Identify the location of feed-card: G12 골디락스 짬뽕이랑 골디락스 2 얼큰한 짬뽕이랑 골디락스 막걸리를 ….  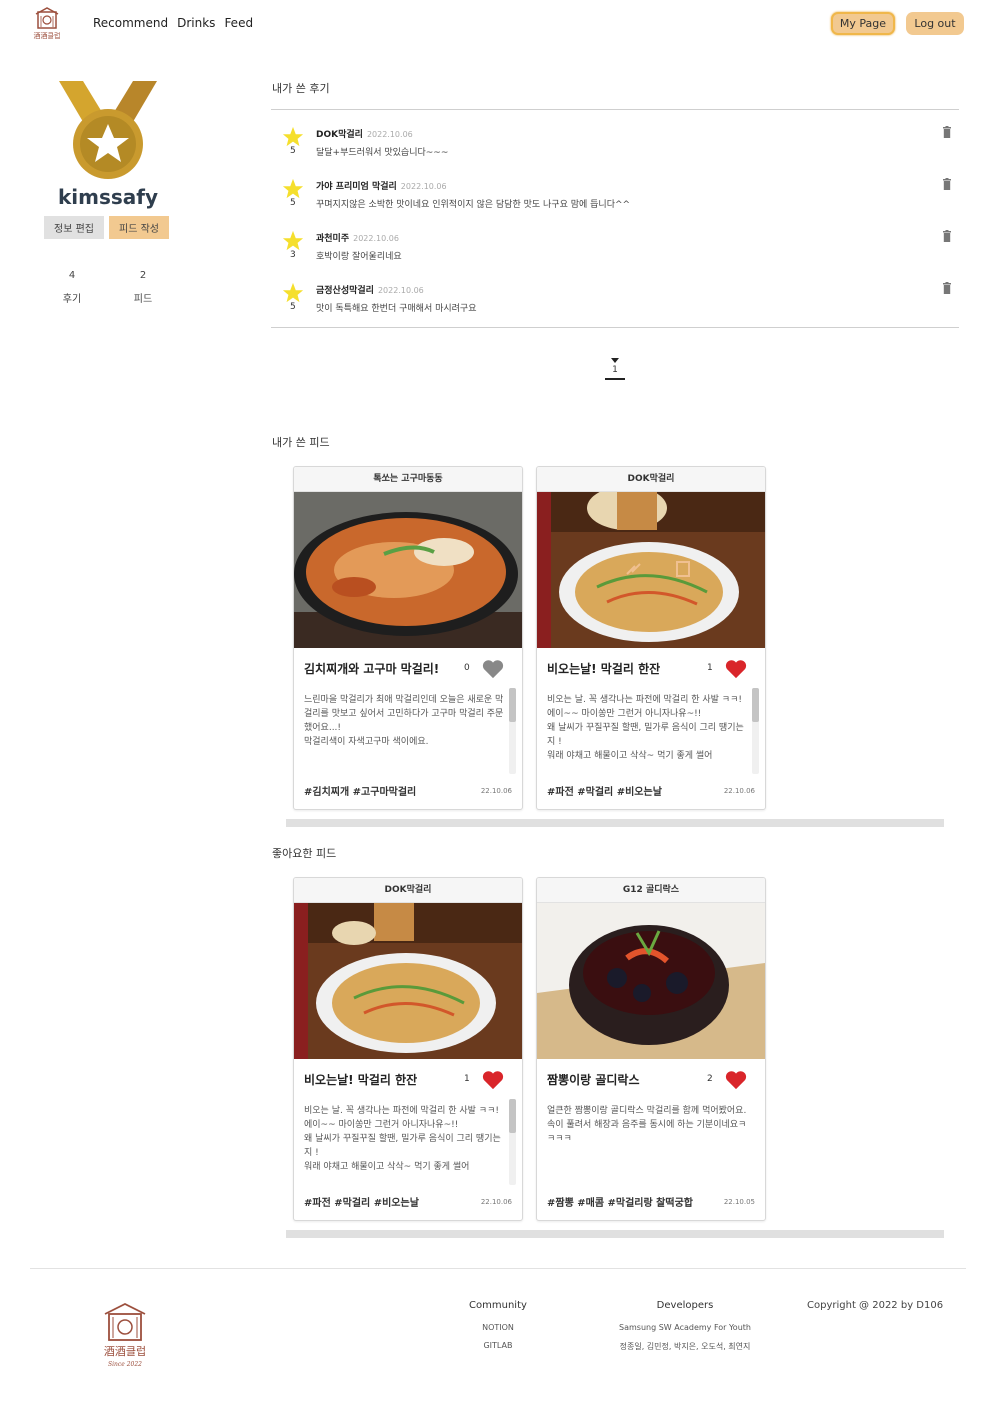
(651, 1049).